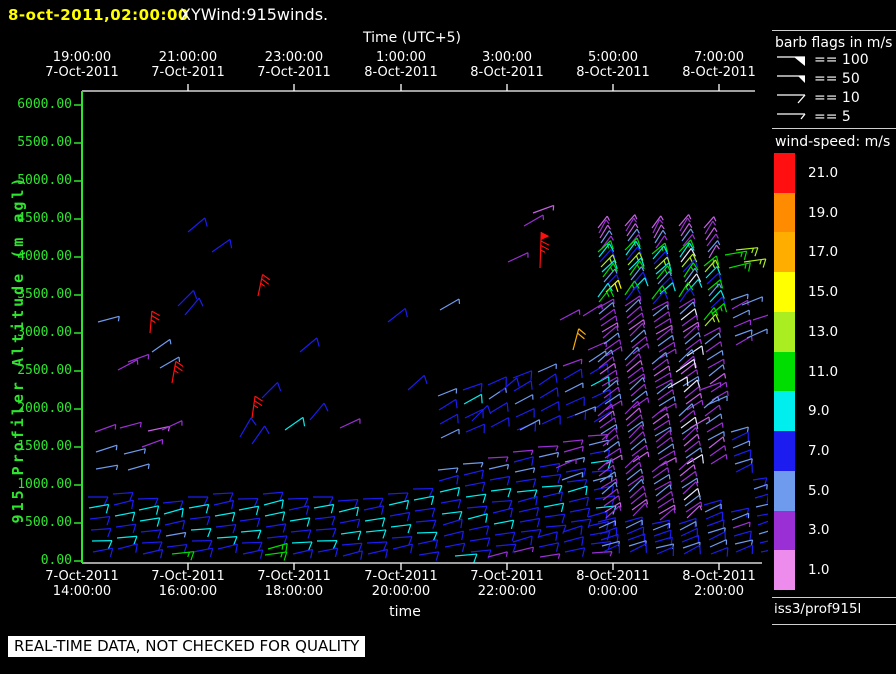 The width and height of the screenshot is (896, 674). Describe the element at coordinates (837, 78) in the screenshot. I see `legend-label: == 50` at that location.